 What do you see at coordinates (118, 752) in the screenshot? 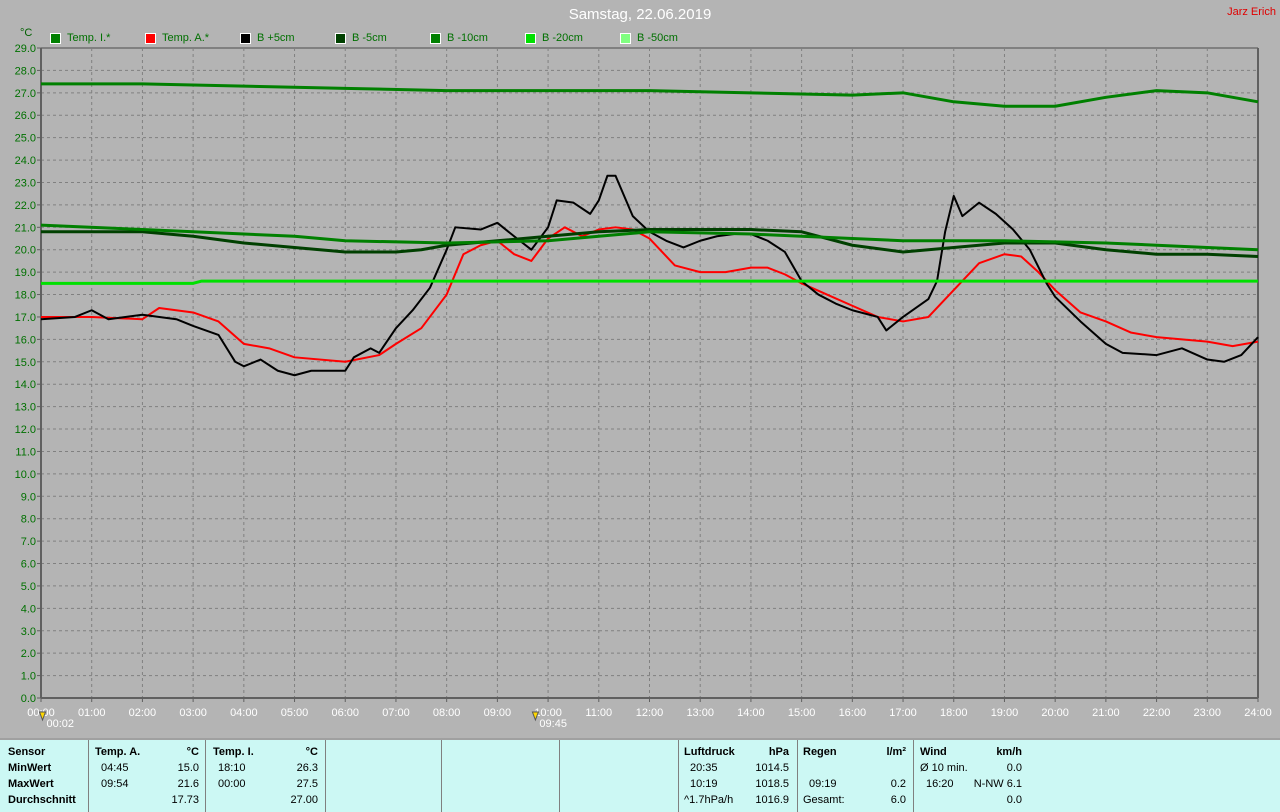
I see `tempA-header: Temp. A.` at bounding box center [118, 752].